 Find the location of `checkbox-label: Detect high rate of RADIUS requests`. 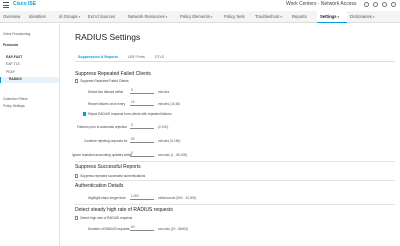

checkbox-label: Detect high rate of RADIUS requests is located at coordinates (106, 218).